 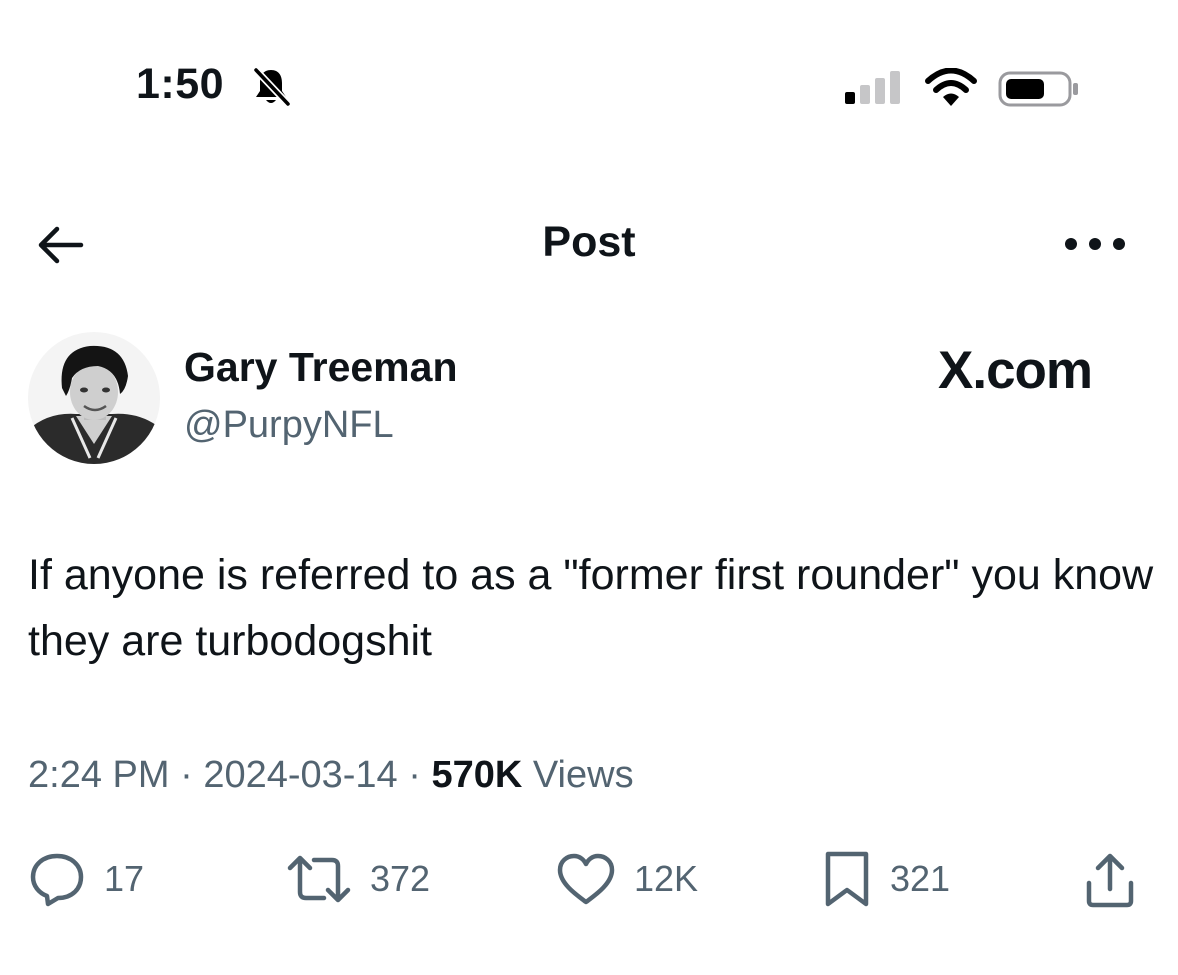 I want to click on ellipsis-icon, so click(x=1095, y=244).